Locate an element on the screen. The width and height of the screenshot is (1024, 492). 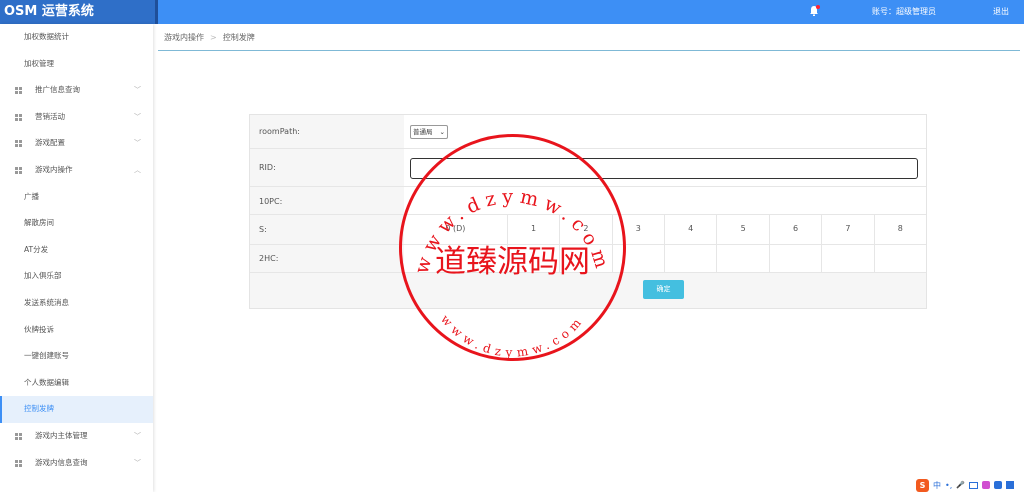
breadcrumb: 游戏内操作 > 控制发牌 is located at coordinates (209, 37).